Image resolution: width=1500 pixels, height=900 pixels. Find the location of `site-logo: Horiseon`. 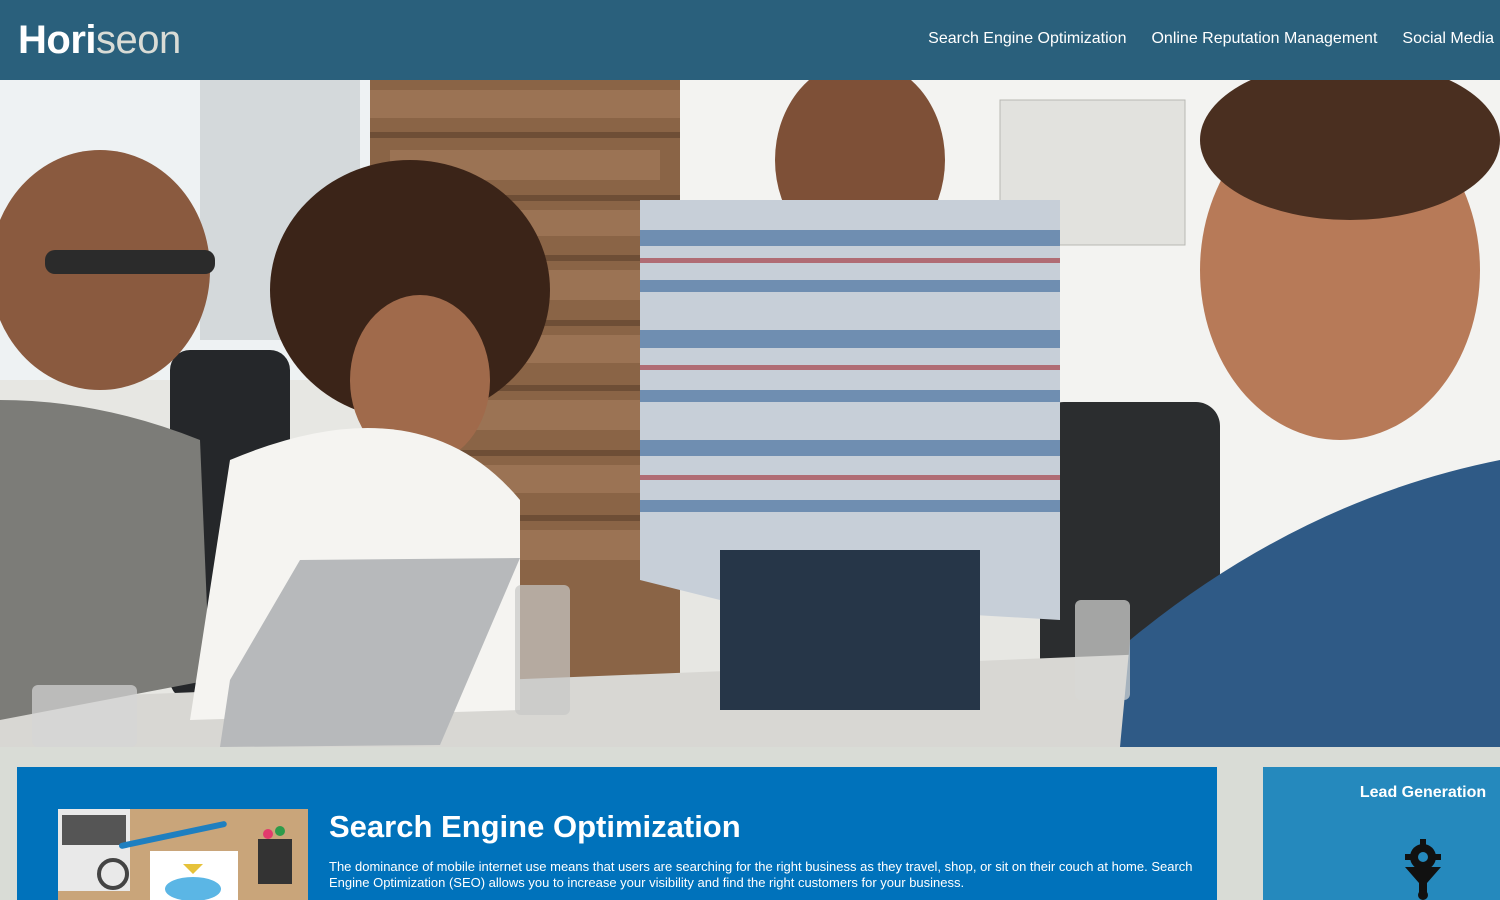

site-logo: Horiseon is located at coordinates (99, 40).